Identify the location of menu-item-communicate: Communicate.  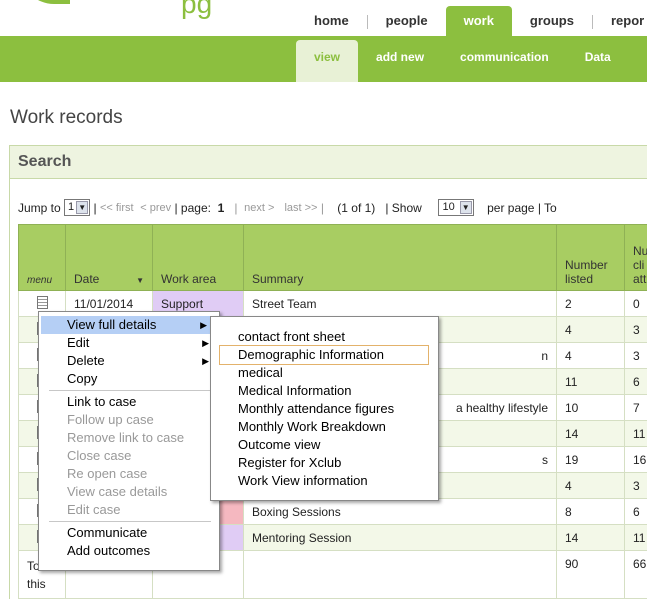
(129, 533).